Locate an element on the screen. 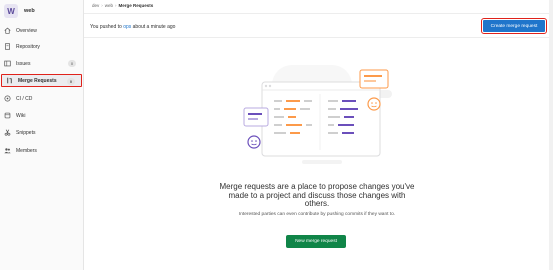 The image size is (553, 270). sidebar-item-merge-requests: Merge Requests 0 is located at coordinates (41, 80).